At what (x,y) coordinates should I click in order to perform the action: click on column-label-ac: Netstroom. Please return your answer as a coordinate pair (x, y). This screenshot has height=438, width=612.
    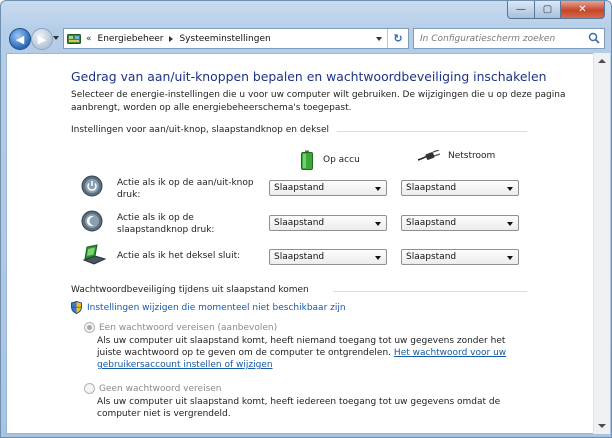
    Looking at the image, I should click on (472, 156).